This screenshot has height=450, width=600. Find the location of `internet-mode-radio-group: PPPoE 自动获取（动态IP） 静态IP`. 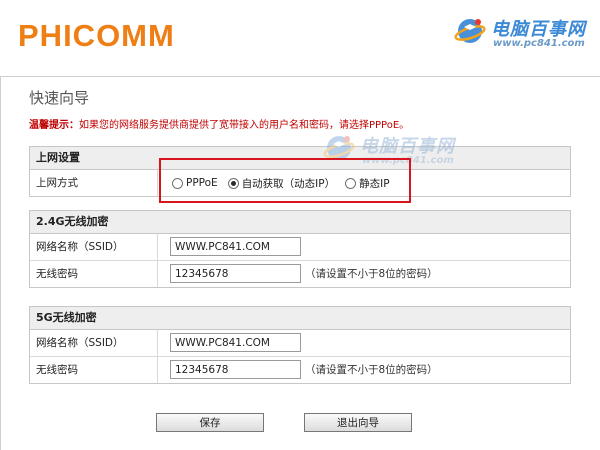

internet-mode-radio-group: PPPoE 自动获取（动态IP） 静态IP is located at coordinates (286, 183).